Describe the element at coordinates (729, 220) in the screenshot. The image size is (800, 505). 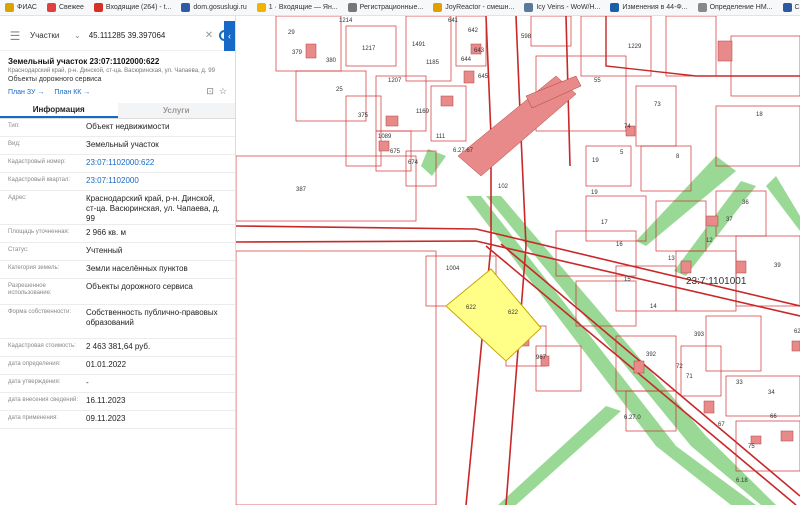
I see `svg-text: 37` at that location.